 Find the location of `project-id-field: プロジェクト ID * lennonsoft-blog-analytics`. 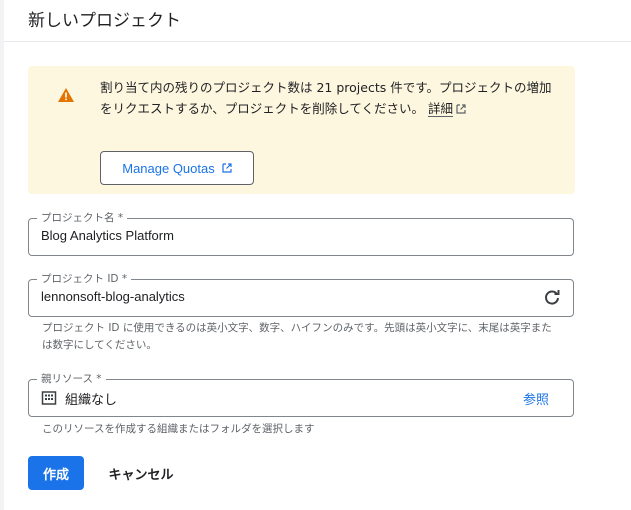

project-id-field: プロジェクト ID * lennonsoft-blog-analytics is located at coordinates (301, 294).